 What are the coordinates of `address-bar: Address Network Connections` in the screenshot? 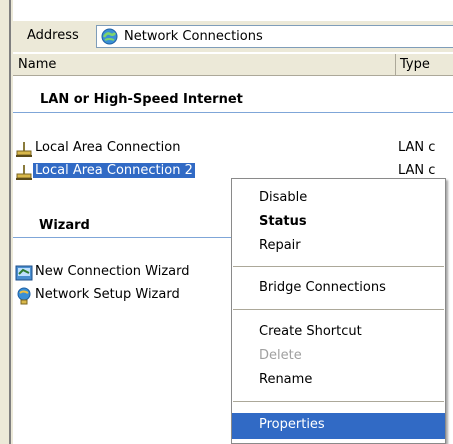 It's located at (233, 36).